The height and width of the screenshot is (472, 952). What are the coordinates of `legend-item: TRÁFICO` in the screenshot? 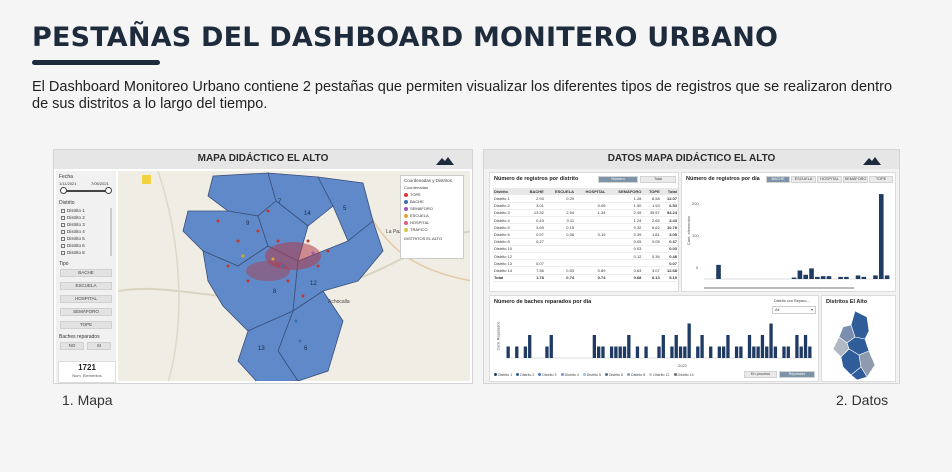 It's located at (432, 229).